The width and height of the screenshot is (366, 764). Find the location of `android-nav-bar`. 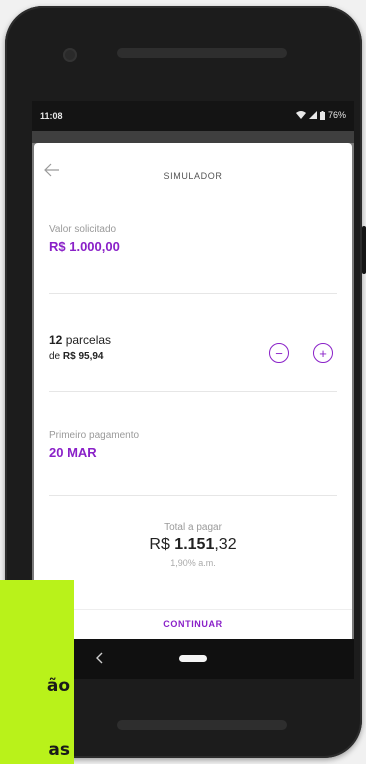

android-nav-bar is located at coordinates (193, 659).